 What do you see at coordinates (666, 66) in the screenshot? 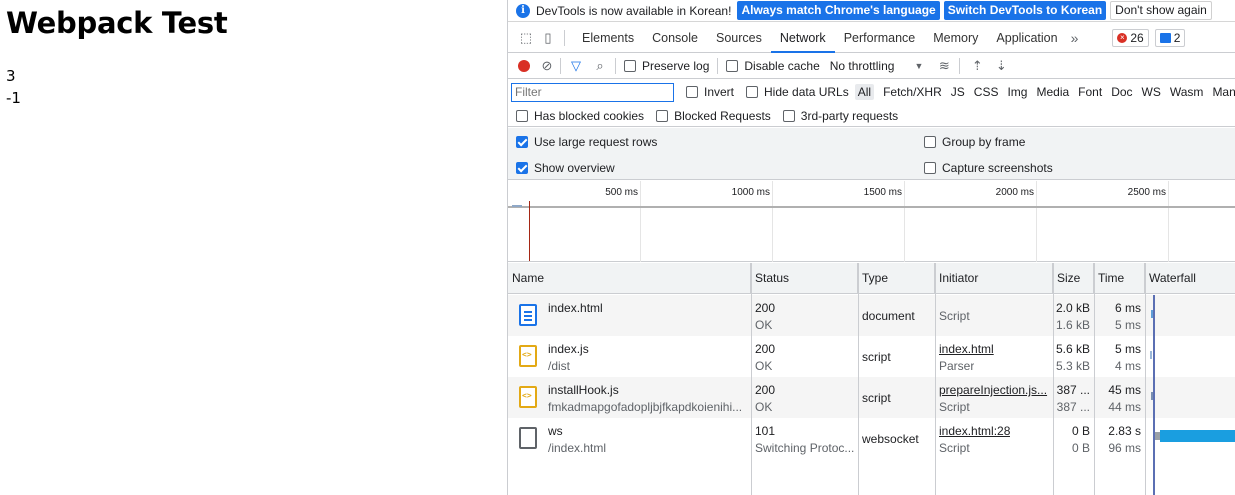
I see `preserve-log-checkbox: Preserve log` at bounding box center [666, 66].